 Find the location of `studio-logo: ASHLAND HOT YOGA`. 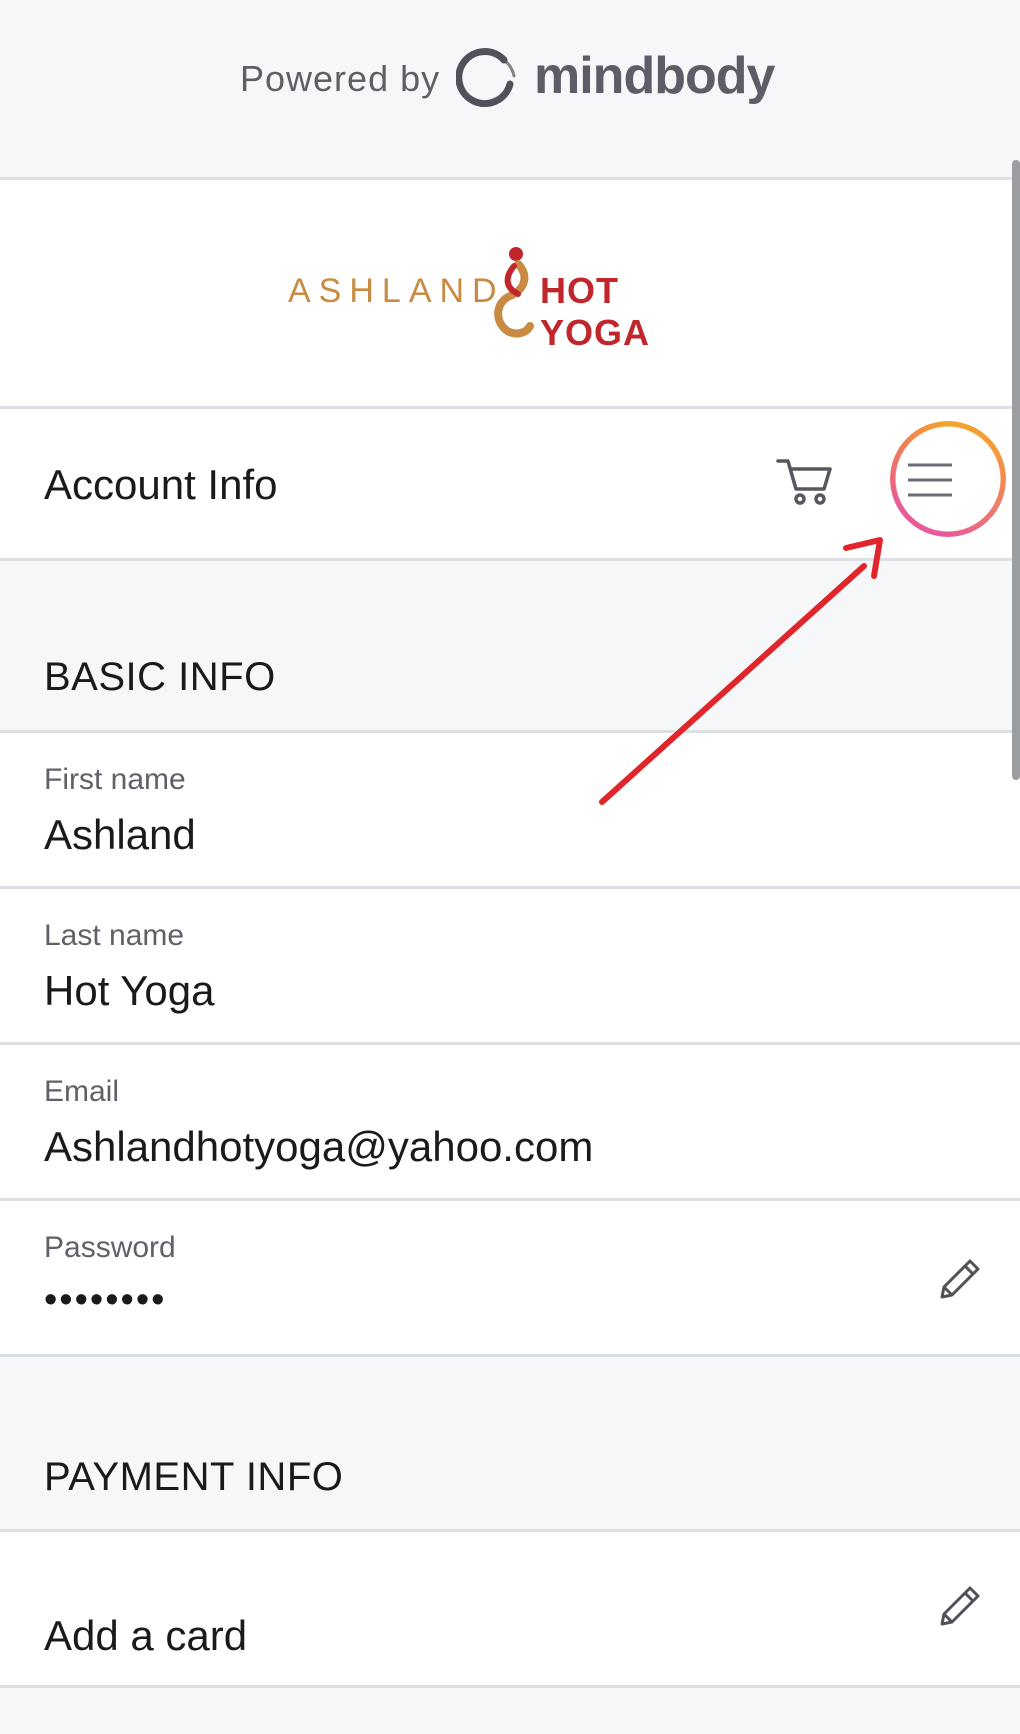

studio-logo: ASHLAND HOT YOGA is located at coordinates (511, 297).